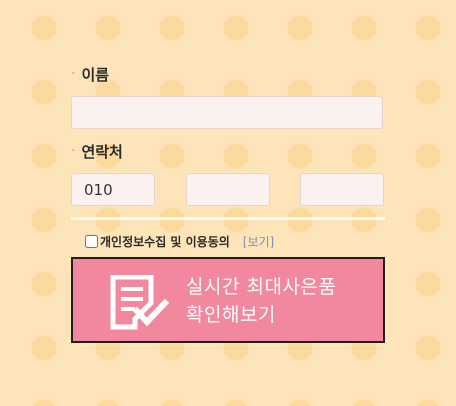  I want to click on consent-row: 개인정보수집 및 이용동의 [보기], so click(235, 241).